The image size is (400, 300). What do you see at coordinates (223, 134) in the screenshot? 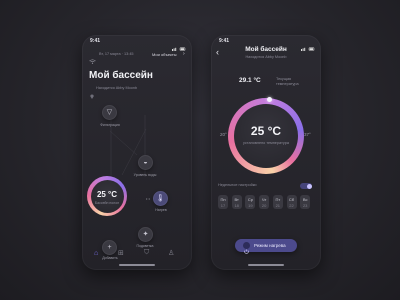
I see `min-temp-label: 20°` at bounding box center [223, 134].